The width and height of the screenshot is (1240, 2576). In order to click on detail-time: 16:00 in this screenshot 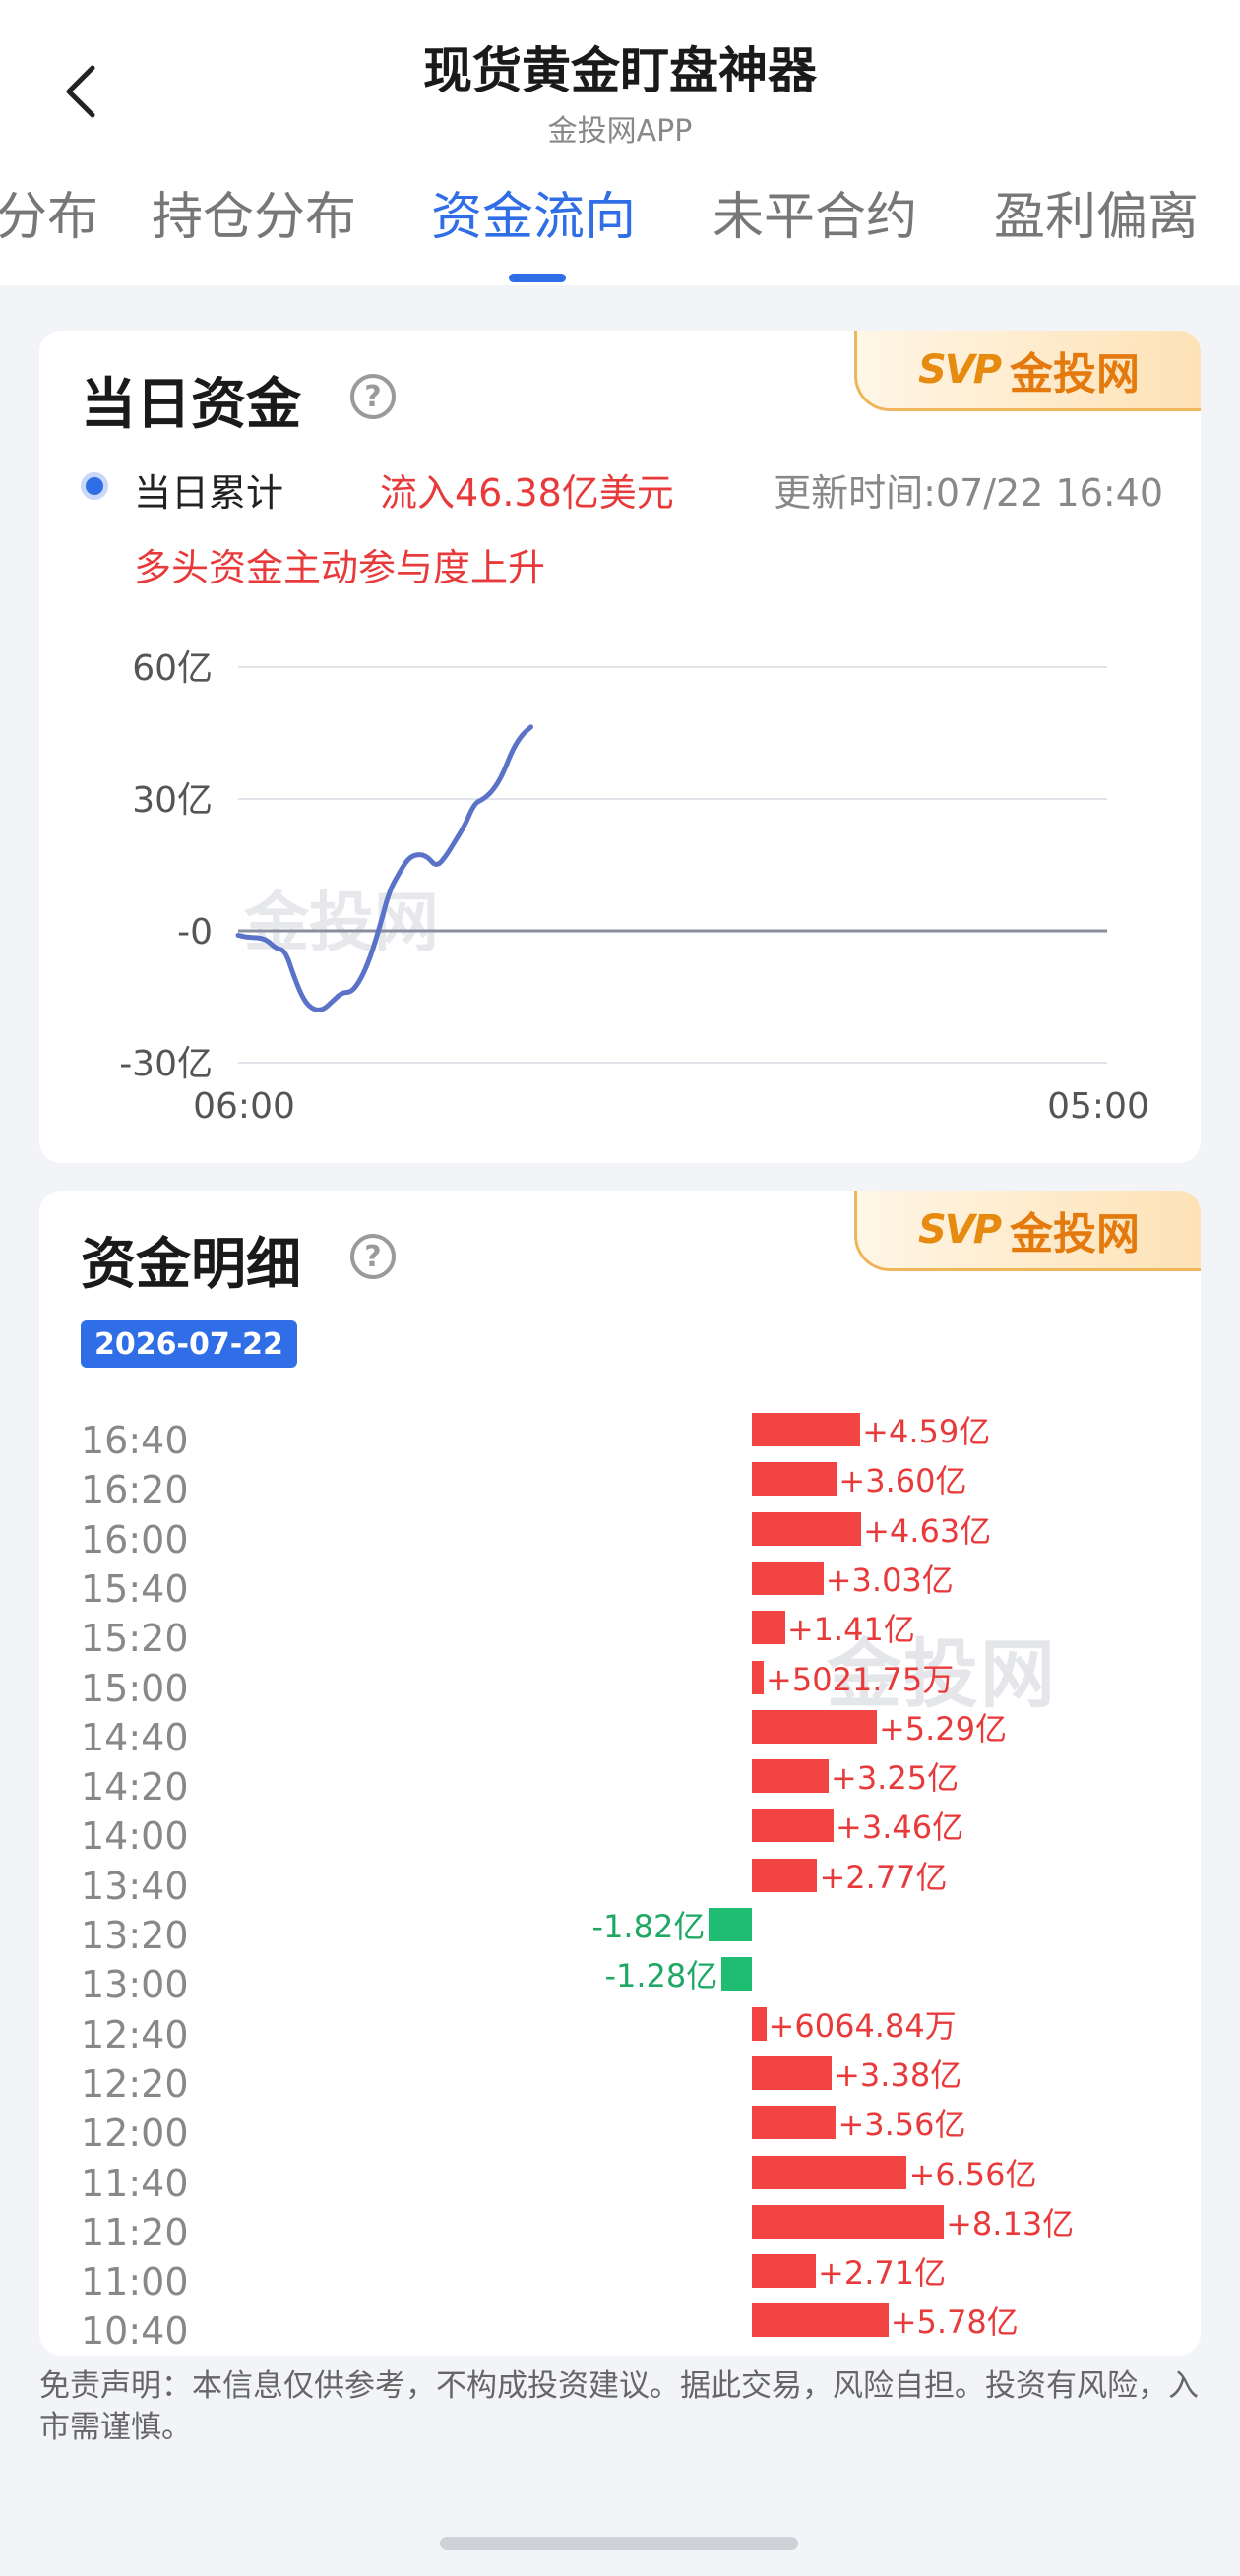, I will do `click(135, 1539)`.